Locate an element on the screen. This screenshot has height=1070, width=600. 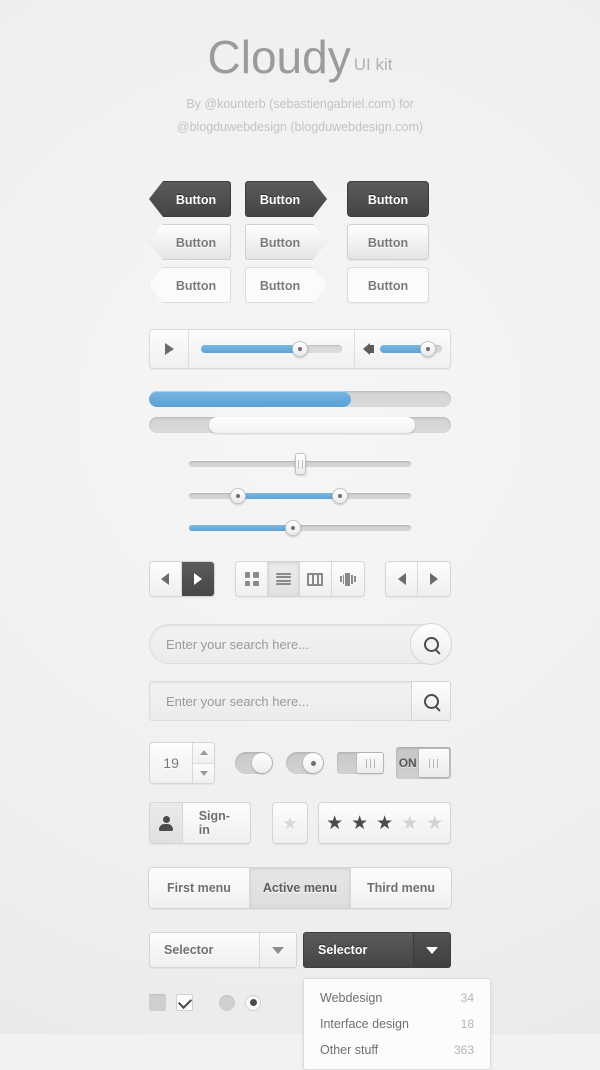
view-mode-coverflow is located at coordinates (347, 579).